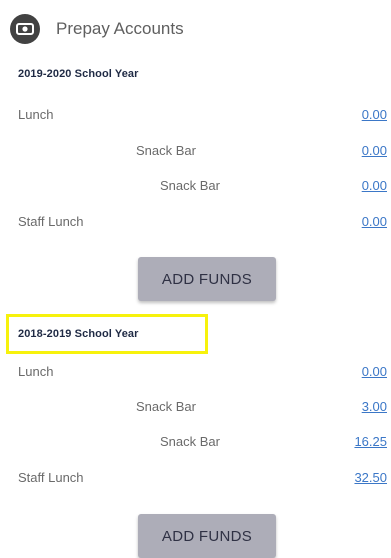 This screenshot has width=391, height=558. What do you see at coordinates (78, 334) in the screenshot?
I see `section-title-2018-2019: 2018-2019 School Year` at bounding box center [78, 334].